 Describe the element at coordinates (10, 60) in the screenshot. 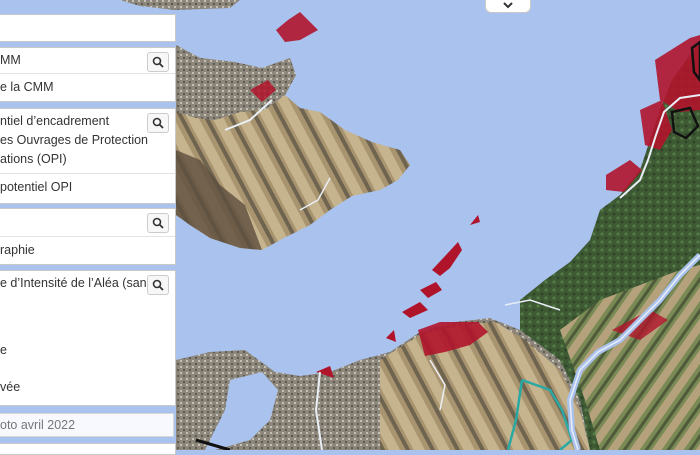

I see `layer-panel-line: MM` at that location.